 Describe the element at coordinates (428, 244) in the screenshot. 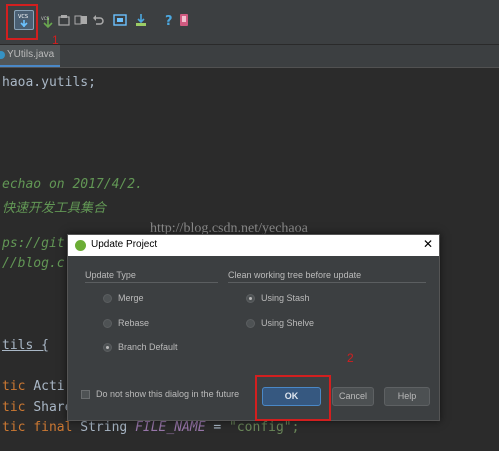

I see `close-icon: ✕` at that location.